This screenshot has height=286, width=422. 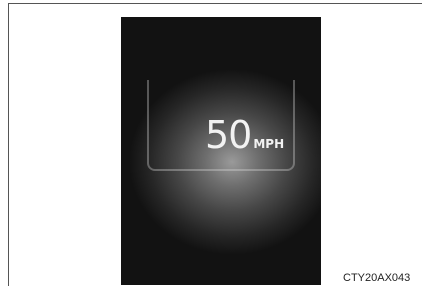 What do you see at coordinates (8, 144) in the screenshot?
I see `frame-border-left` at bounding box center [8, 144].